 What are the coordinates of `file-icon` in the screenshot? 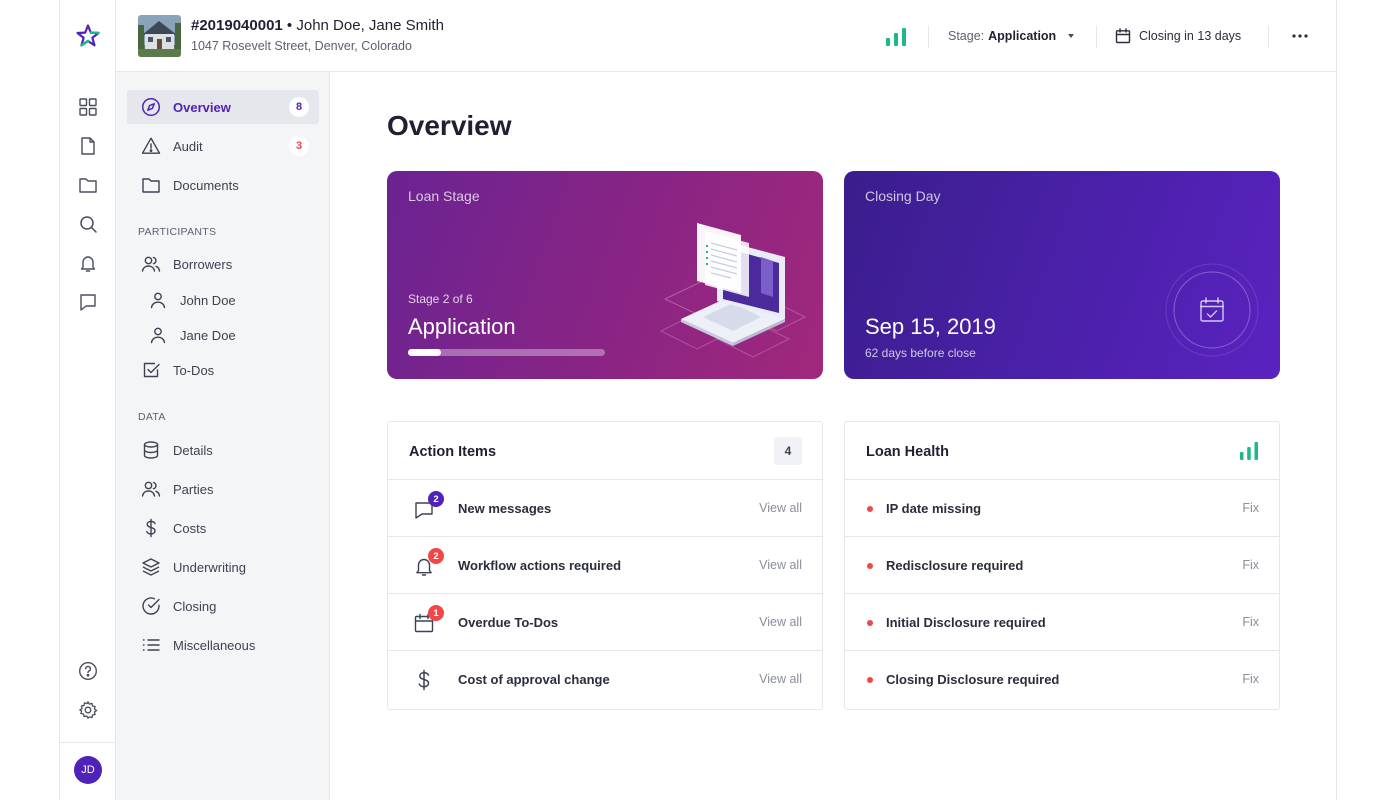 It's located at (88, 146).